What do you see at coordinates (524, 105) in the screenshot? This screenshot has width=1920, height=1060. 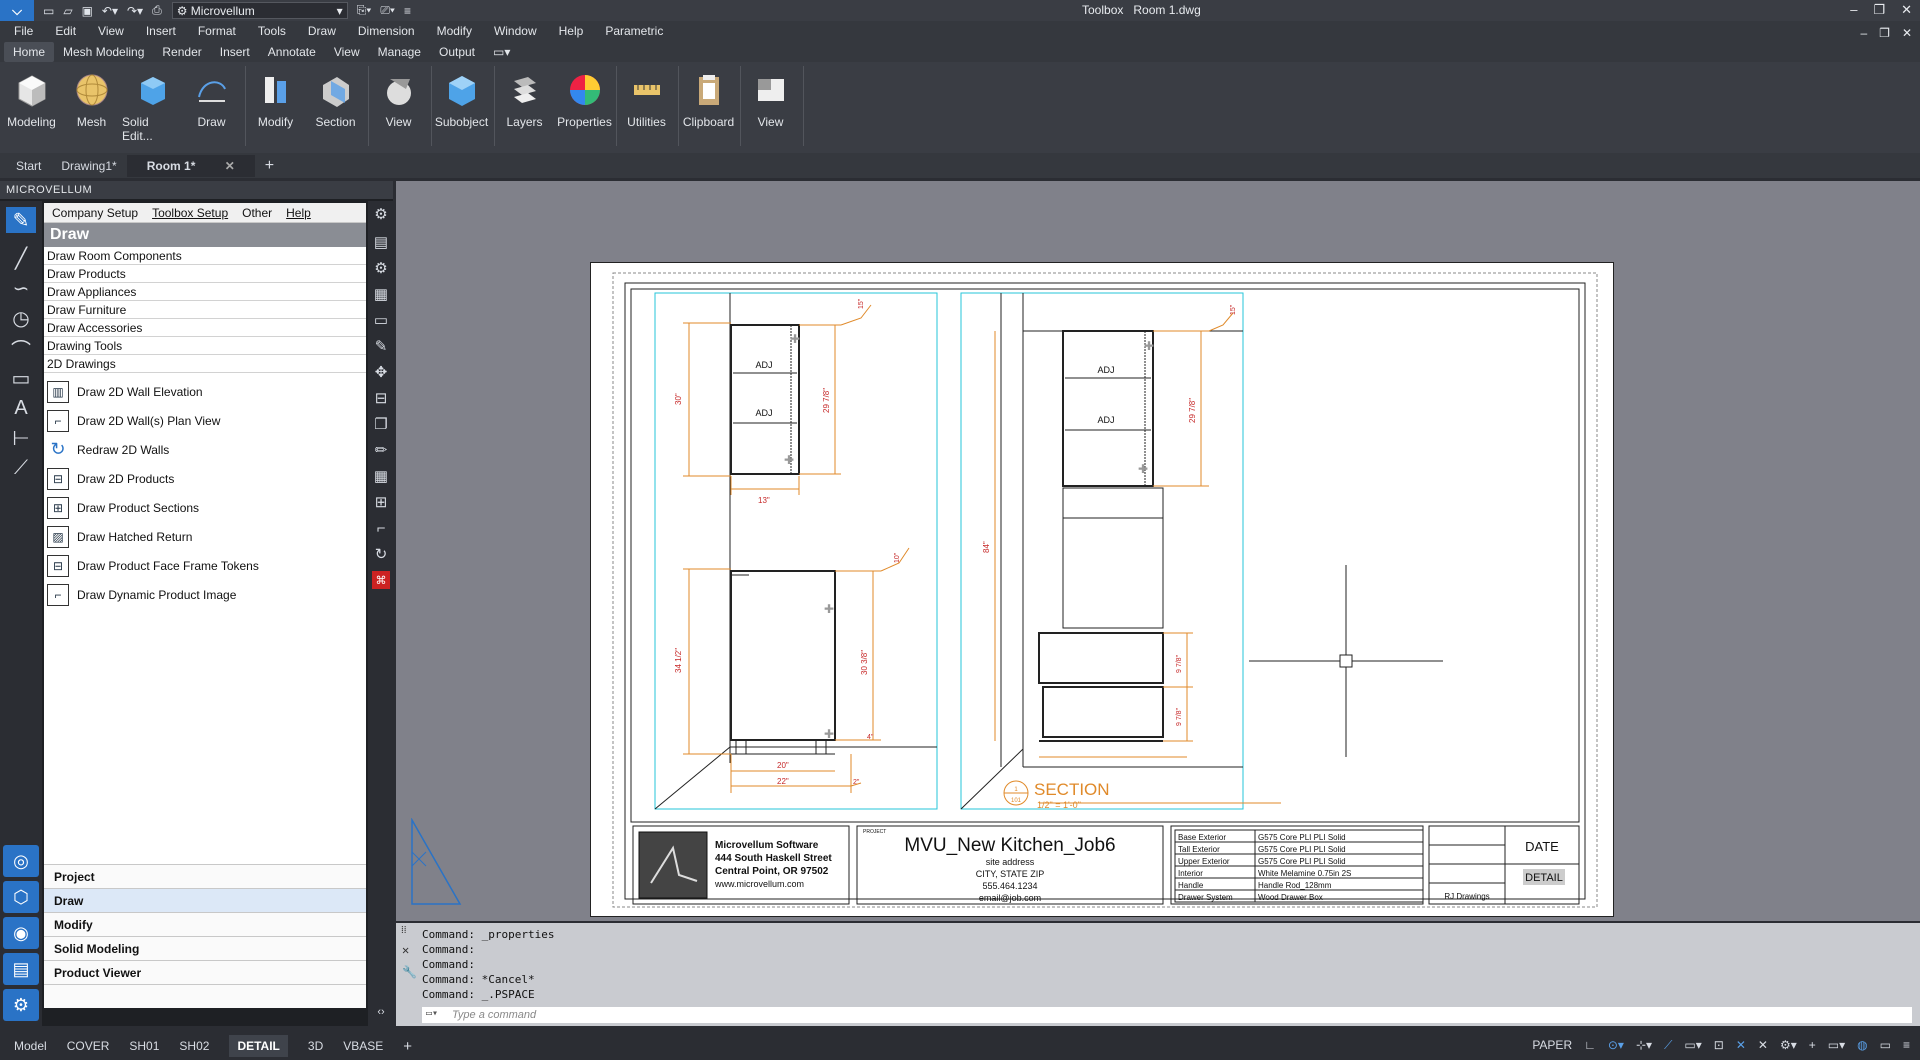 I see `layers-button: Layers` at bounding box center [524, 105].